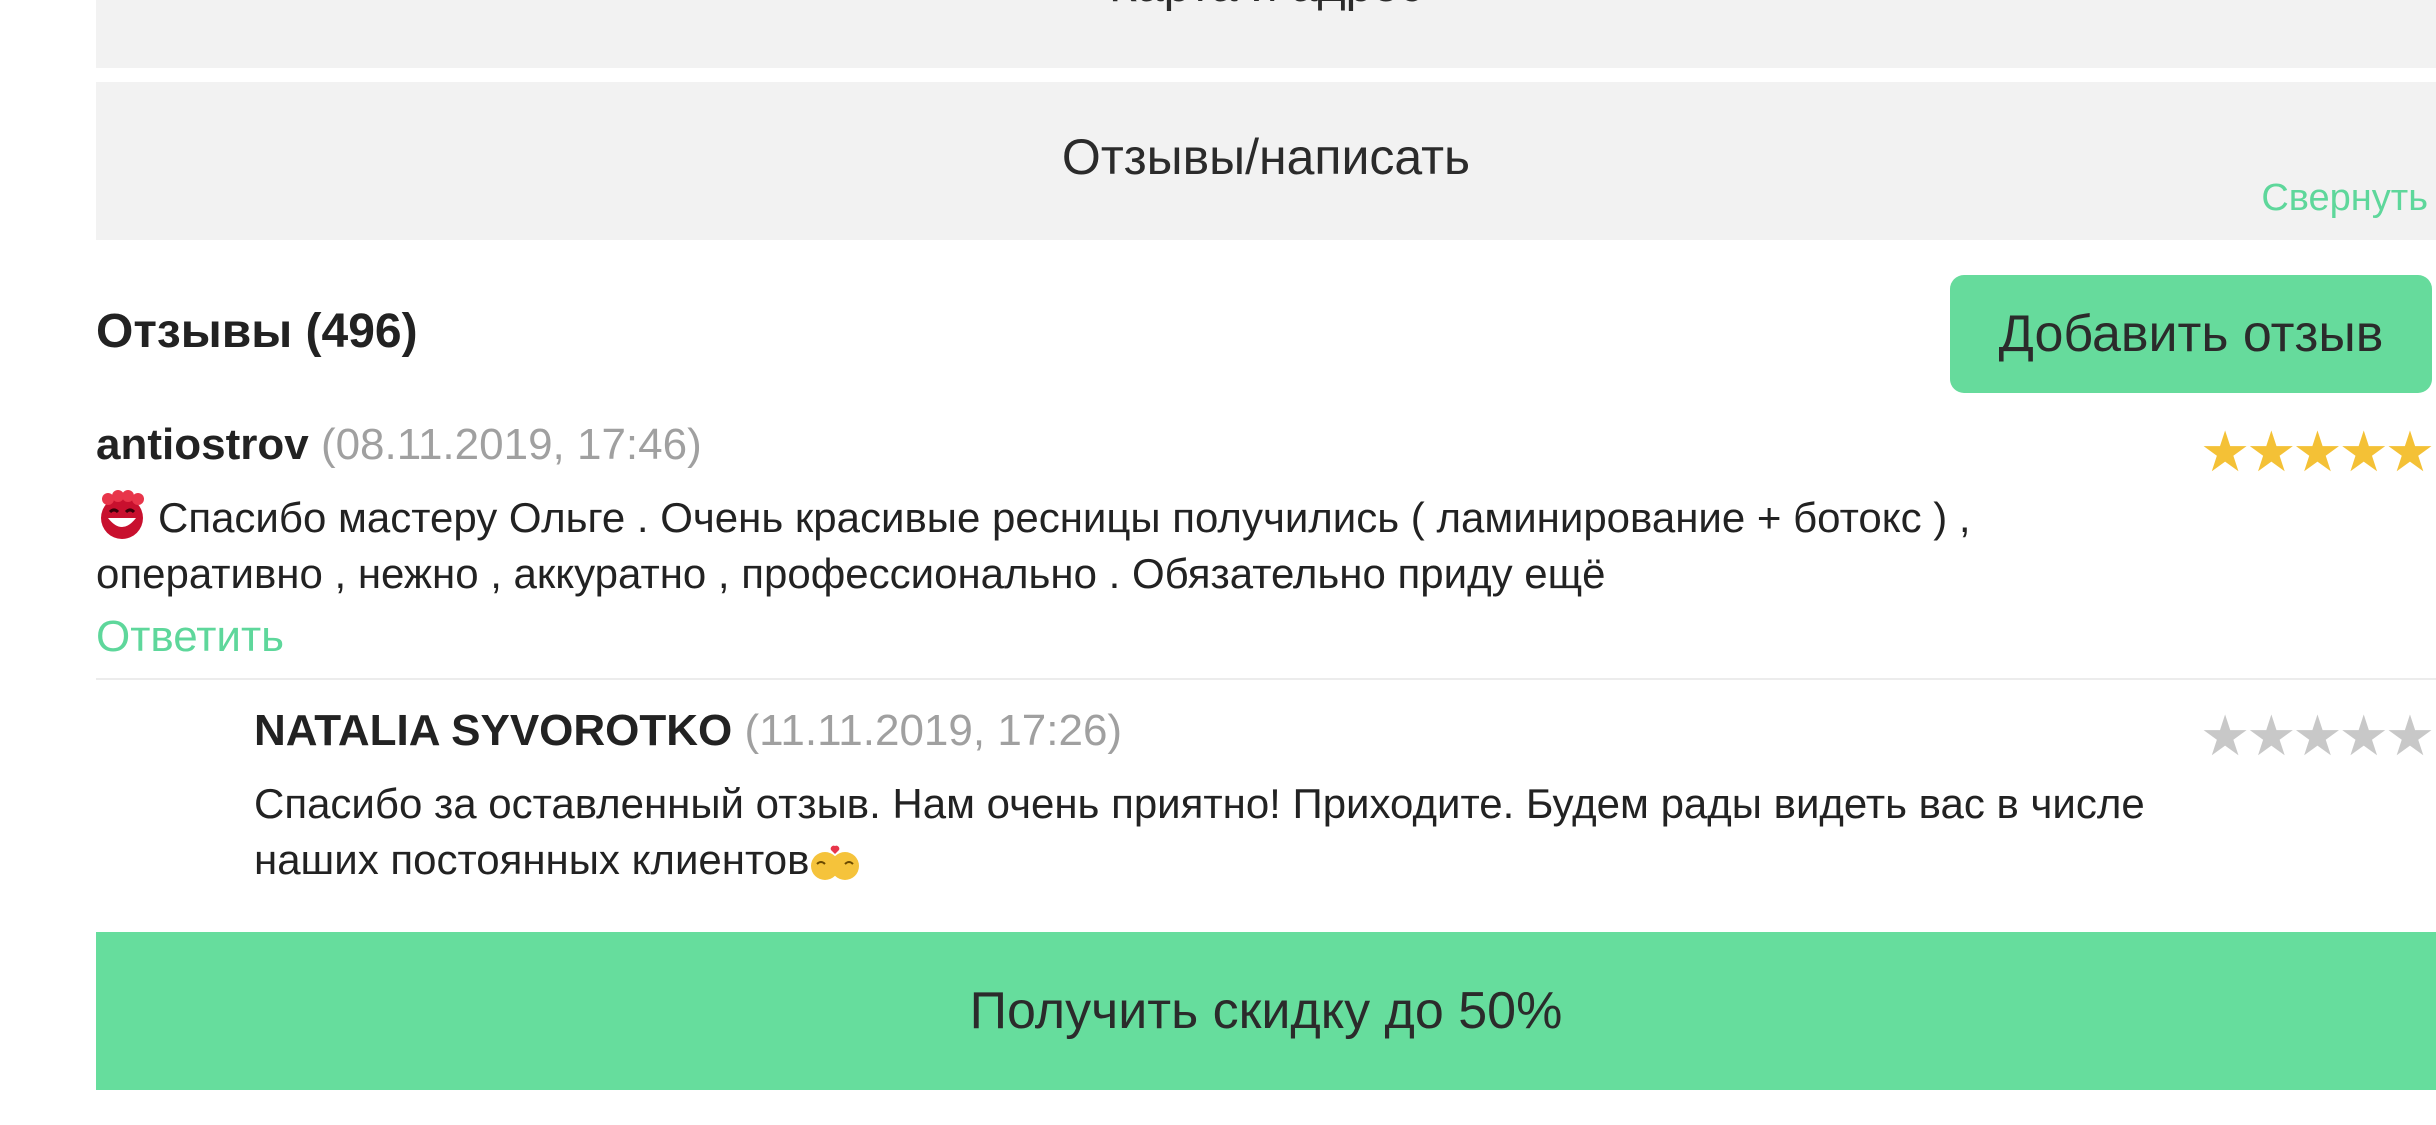 The height and width of the screenshot is (1125, 2436). Describe the element at coordinates (257, 331) in the screenshot. I see `reviews-count-title: Отзывы (496)` at that location.